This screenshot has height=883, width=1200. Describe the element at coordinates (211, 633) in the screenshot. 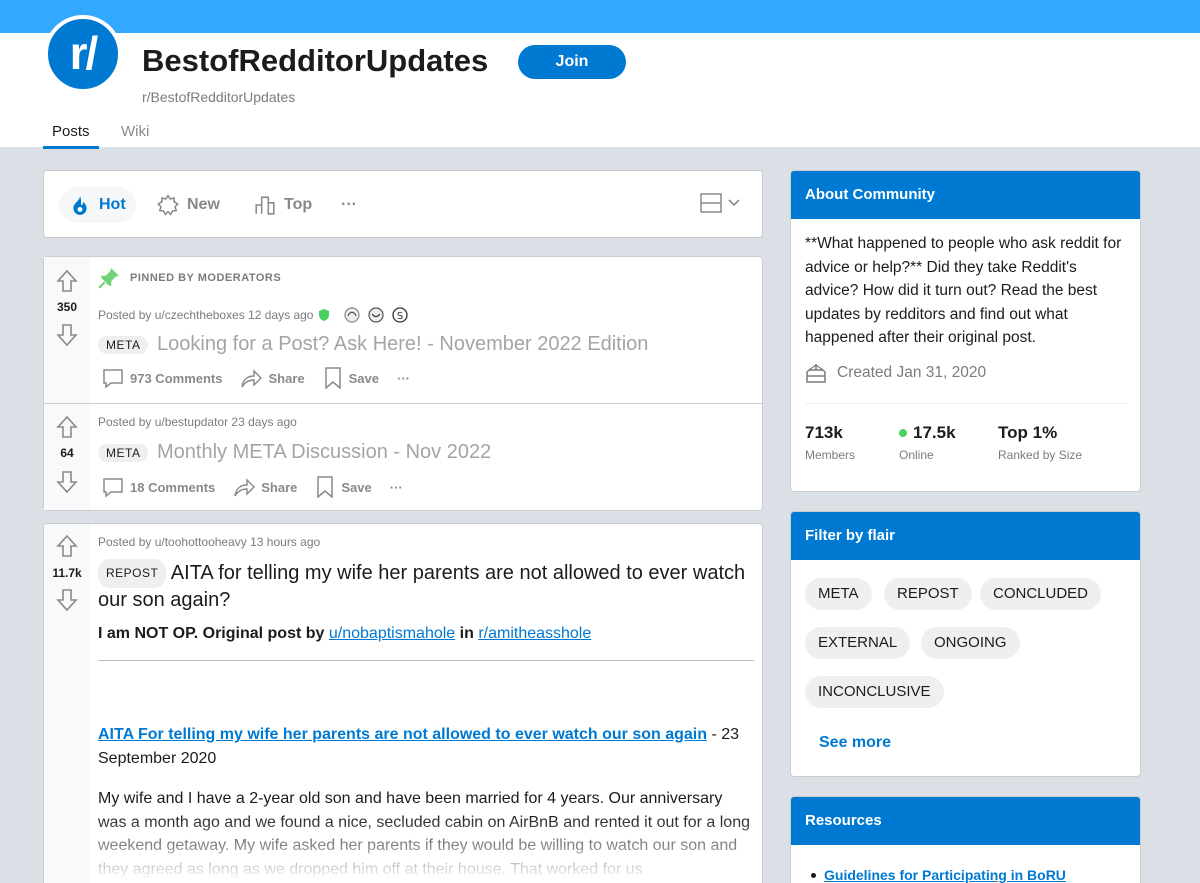

I see `intro-text: I am NOT OP. Original post by` at that location.